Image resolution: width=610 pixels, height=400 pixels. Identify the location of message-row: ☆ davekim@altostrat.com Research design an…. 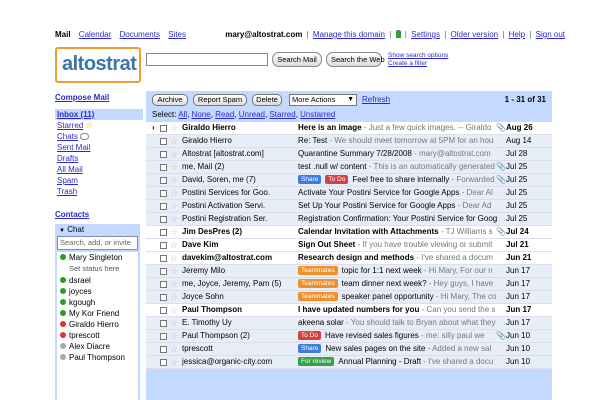
(349, 258).